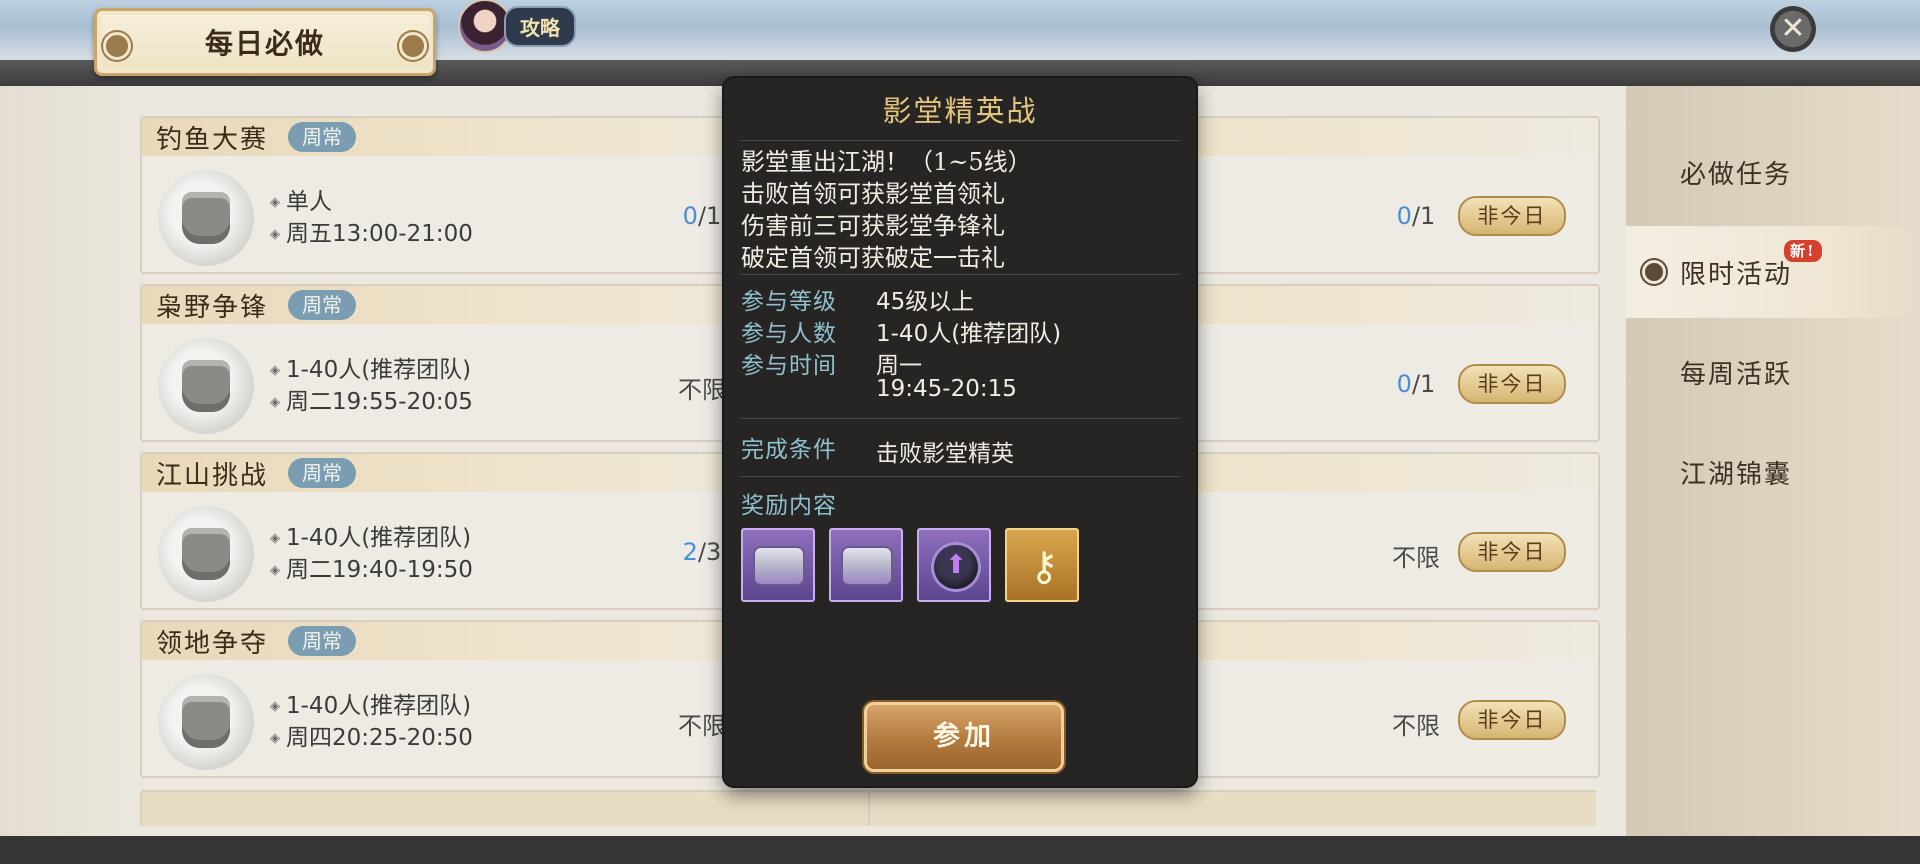  What do you see at coordinates (206, 554) in the screenshot?
I see `anvil-activity-icon` at bounding box center [206, 554].